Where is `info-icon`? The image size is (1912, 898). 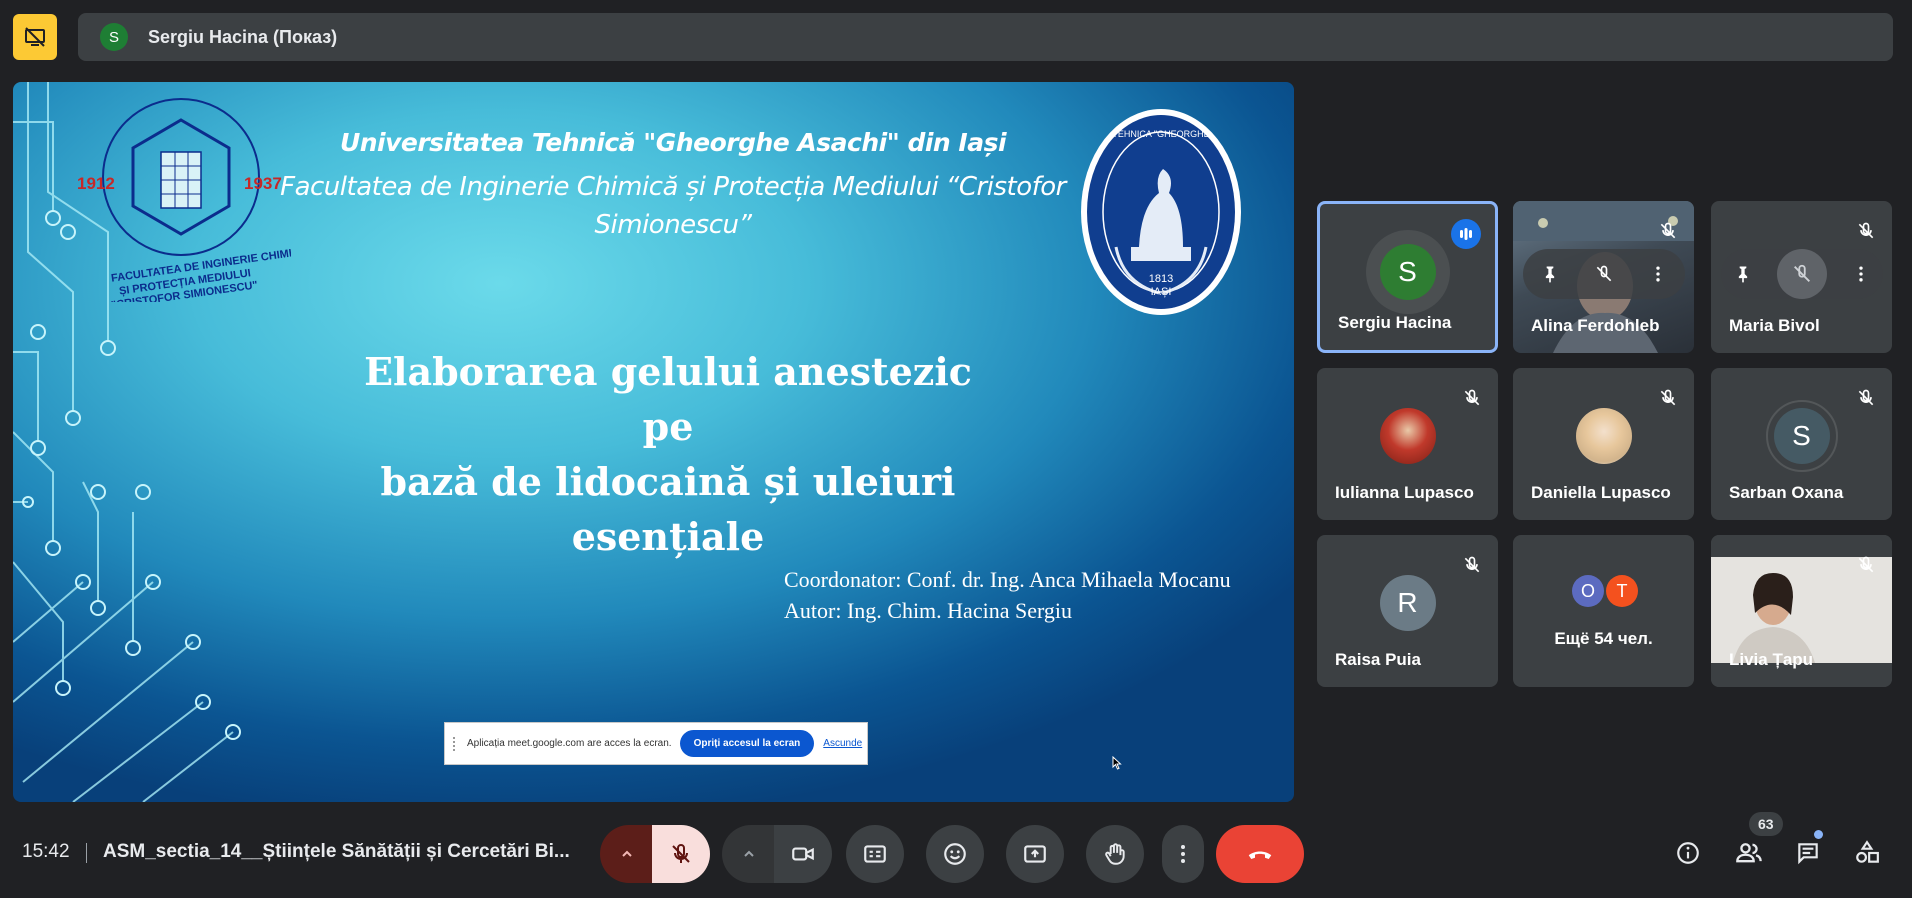 info-icon is located at coordinates (1688, 853).